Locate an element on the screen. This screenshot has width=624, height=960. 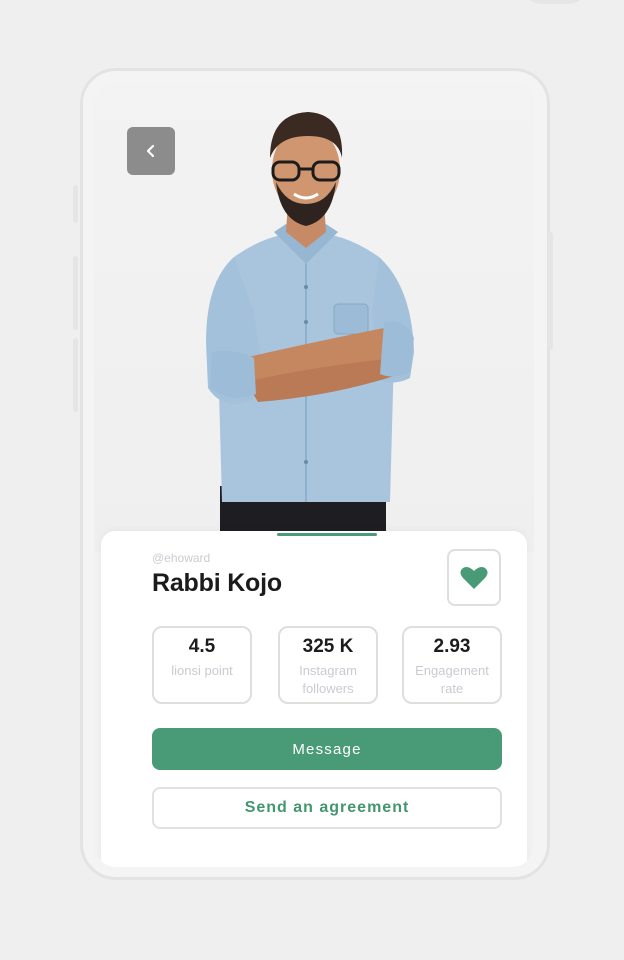
heart-icon is located at coordinates (474, 577).